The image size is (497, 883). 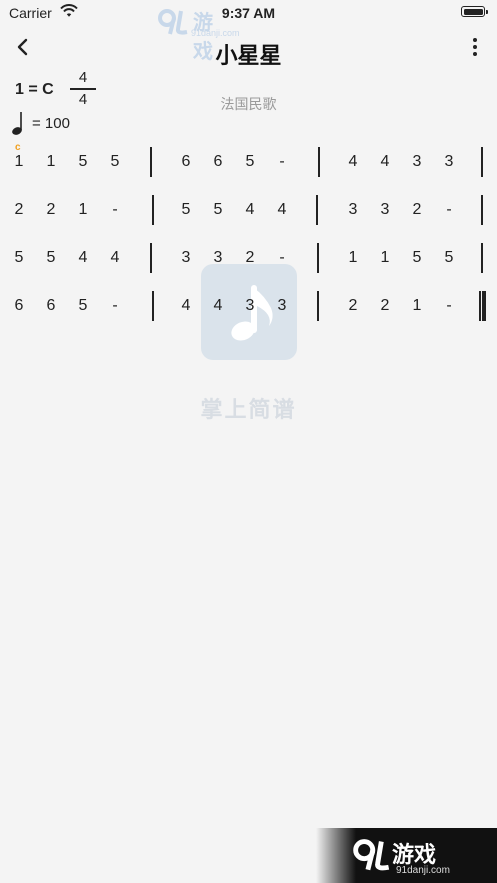 I want to click on time-signature-line, so click(x=83, y=89).